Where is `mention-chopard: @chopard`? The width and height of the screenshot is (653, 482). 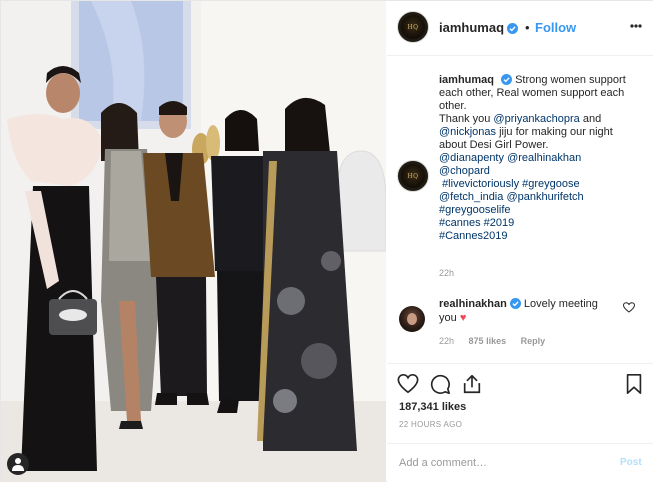
mention-chopard: @chopard is located at coordinates (464, 171).